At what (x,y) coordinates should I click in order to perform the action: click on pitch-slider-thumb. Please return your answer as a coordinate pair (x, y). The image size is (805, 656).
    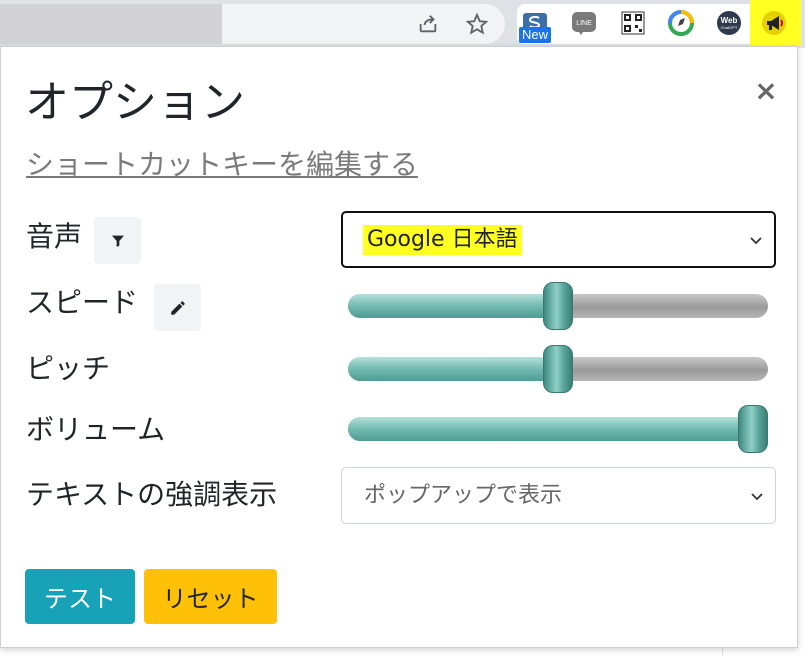
    Looking at the image, I should click on (558, 369).